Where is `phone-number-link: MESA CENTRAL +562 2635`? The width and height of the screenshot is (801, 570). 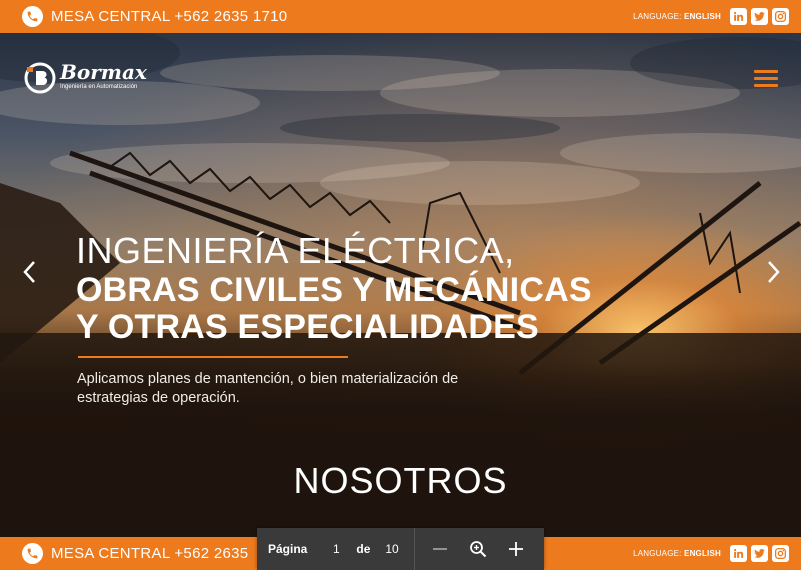
phone-number-link: MESA CENTRAL +562 2635 is located at coordinates (149, 553).